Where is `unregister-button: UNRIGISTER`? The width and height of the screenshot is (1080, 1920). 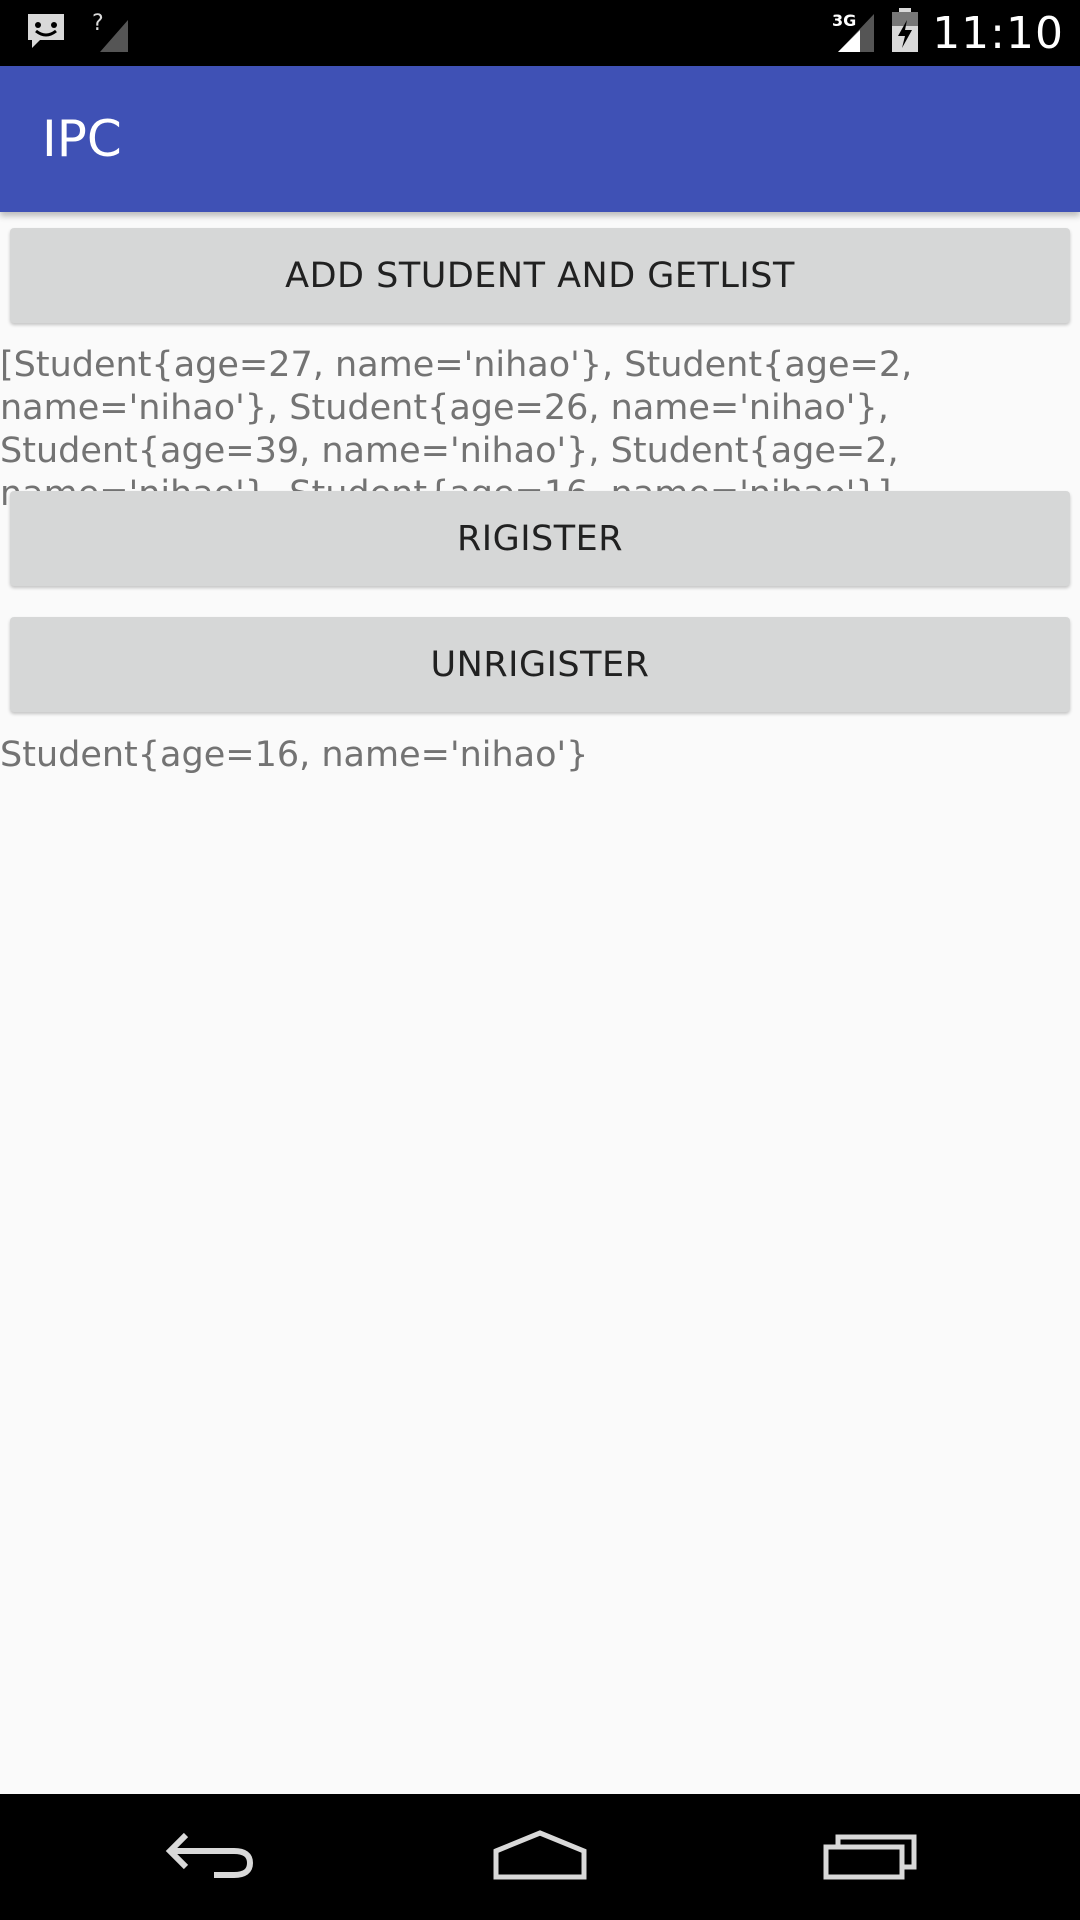
unregister-button: UNRIGISTER is located at coordinates (540, 664).